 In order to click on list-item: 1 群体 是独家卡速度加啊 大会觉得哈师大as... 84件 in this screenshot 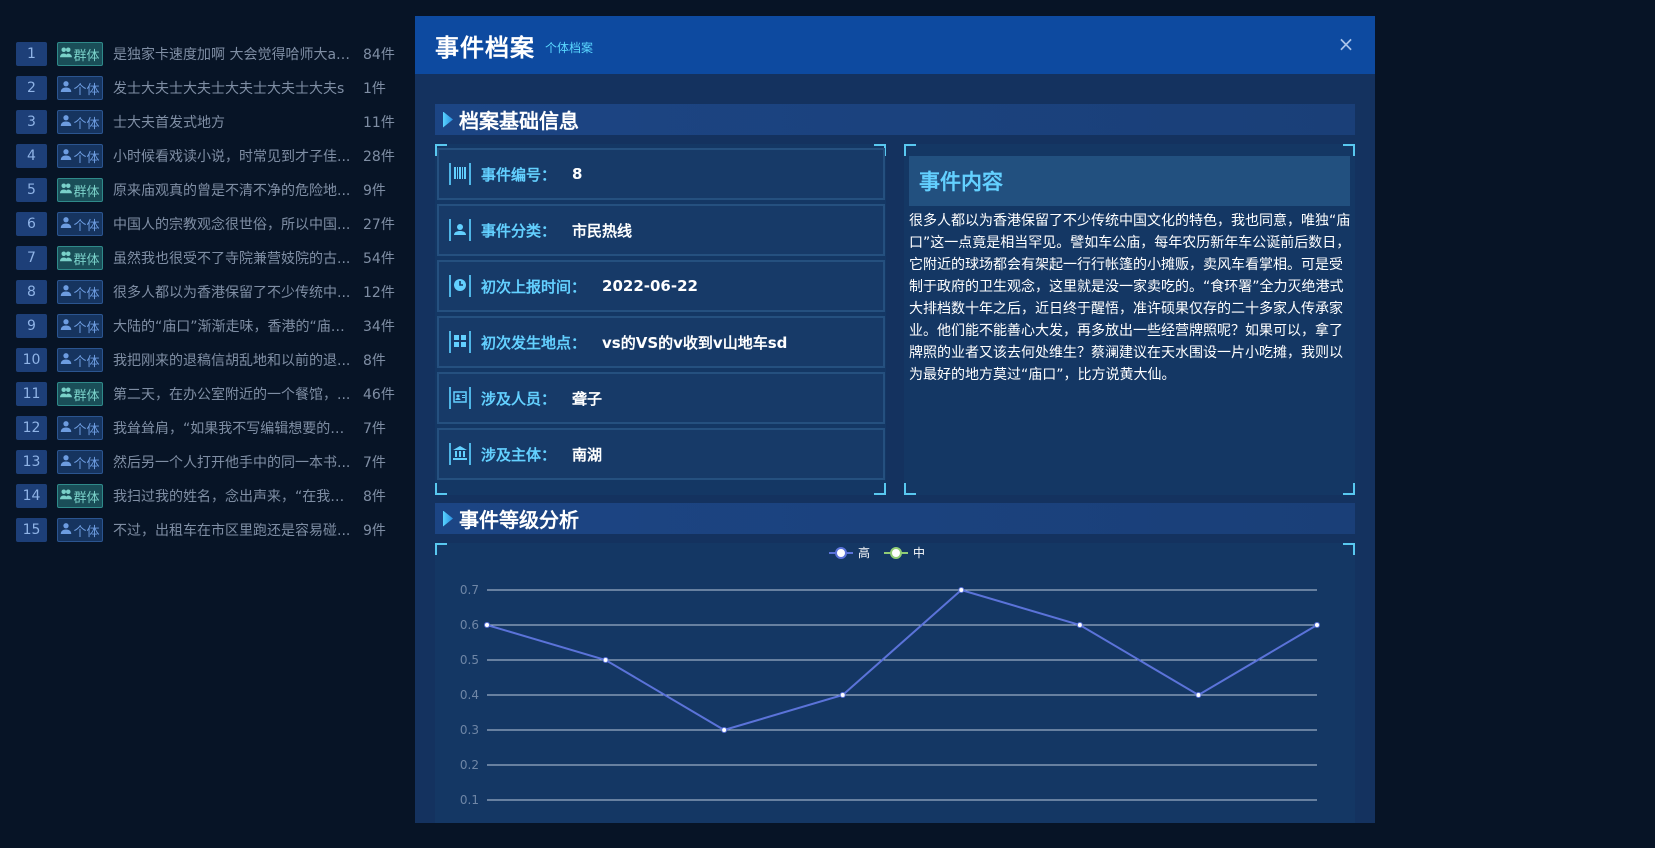, I will do `click(206, 54)`.